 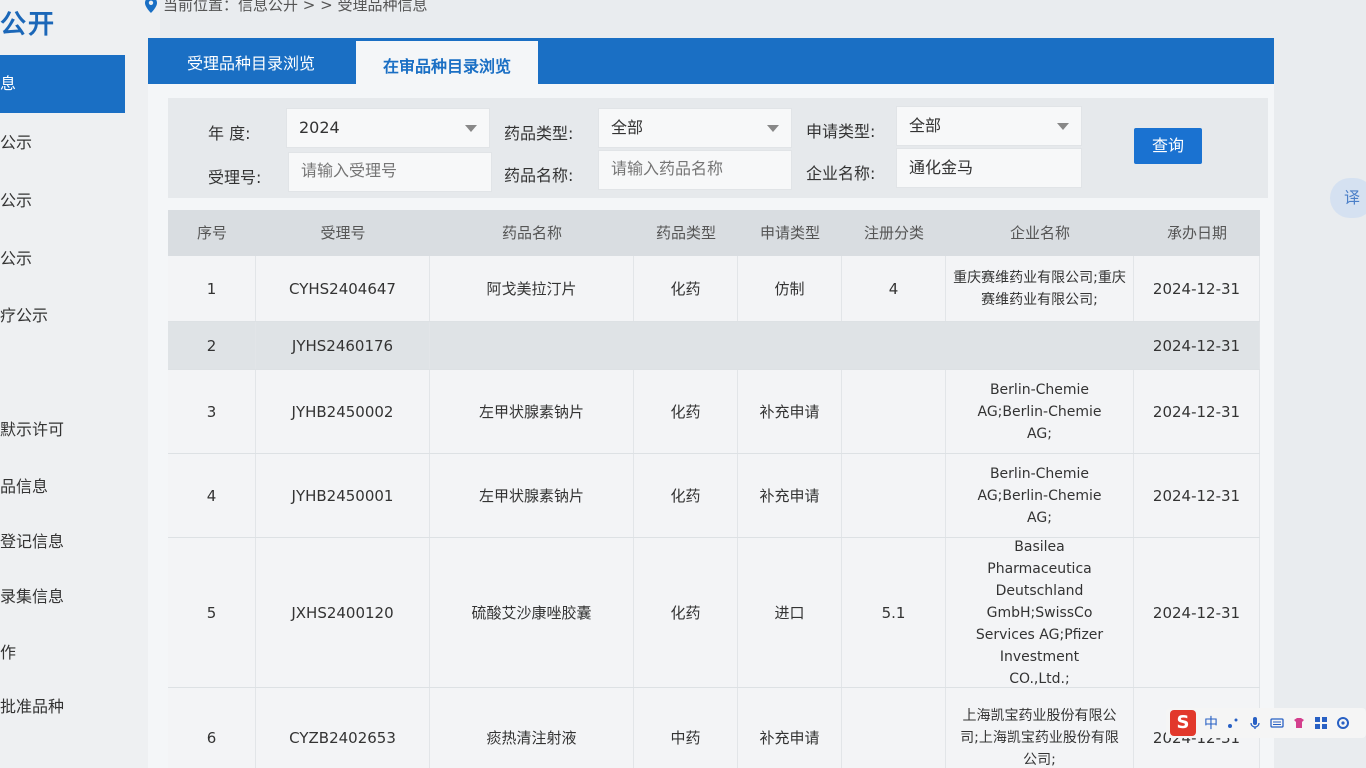 I want to click on sidebar-item-9: 录集信息, so click(x=75, y=597).